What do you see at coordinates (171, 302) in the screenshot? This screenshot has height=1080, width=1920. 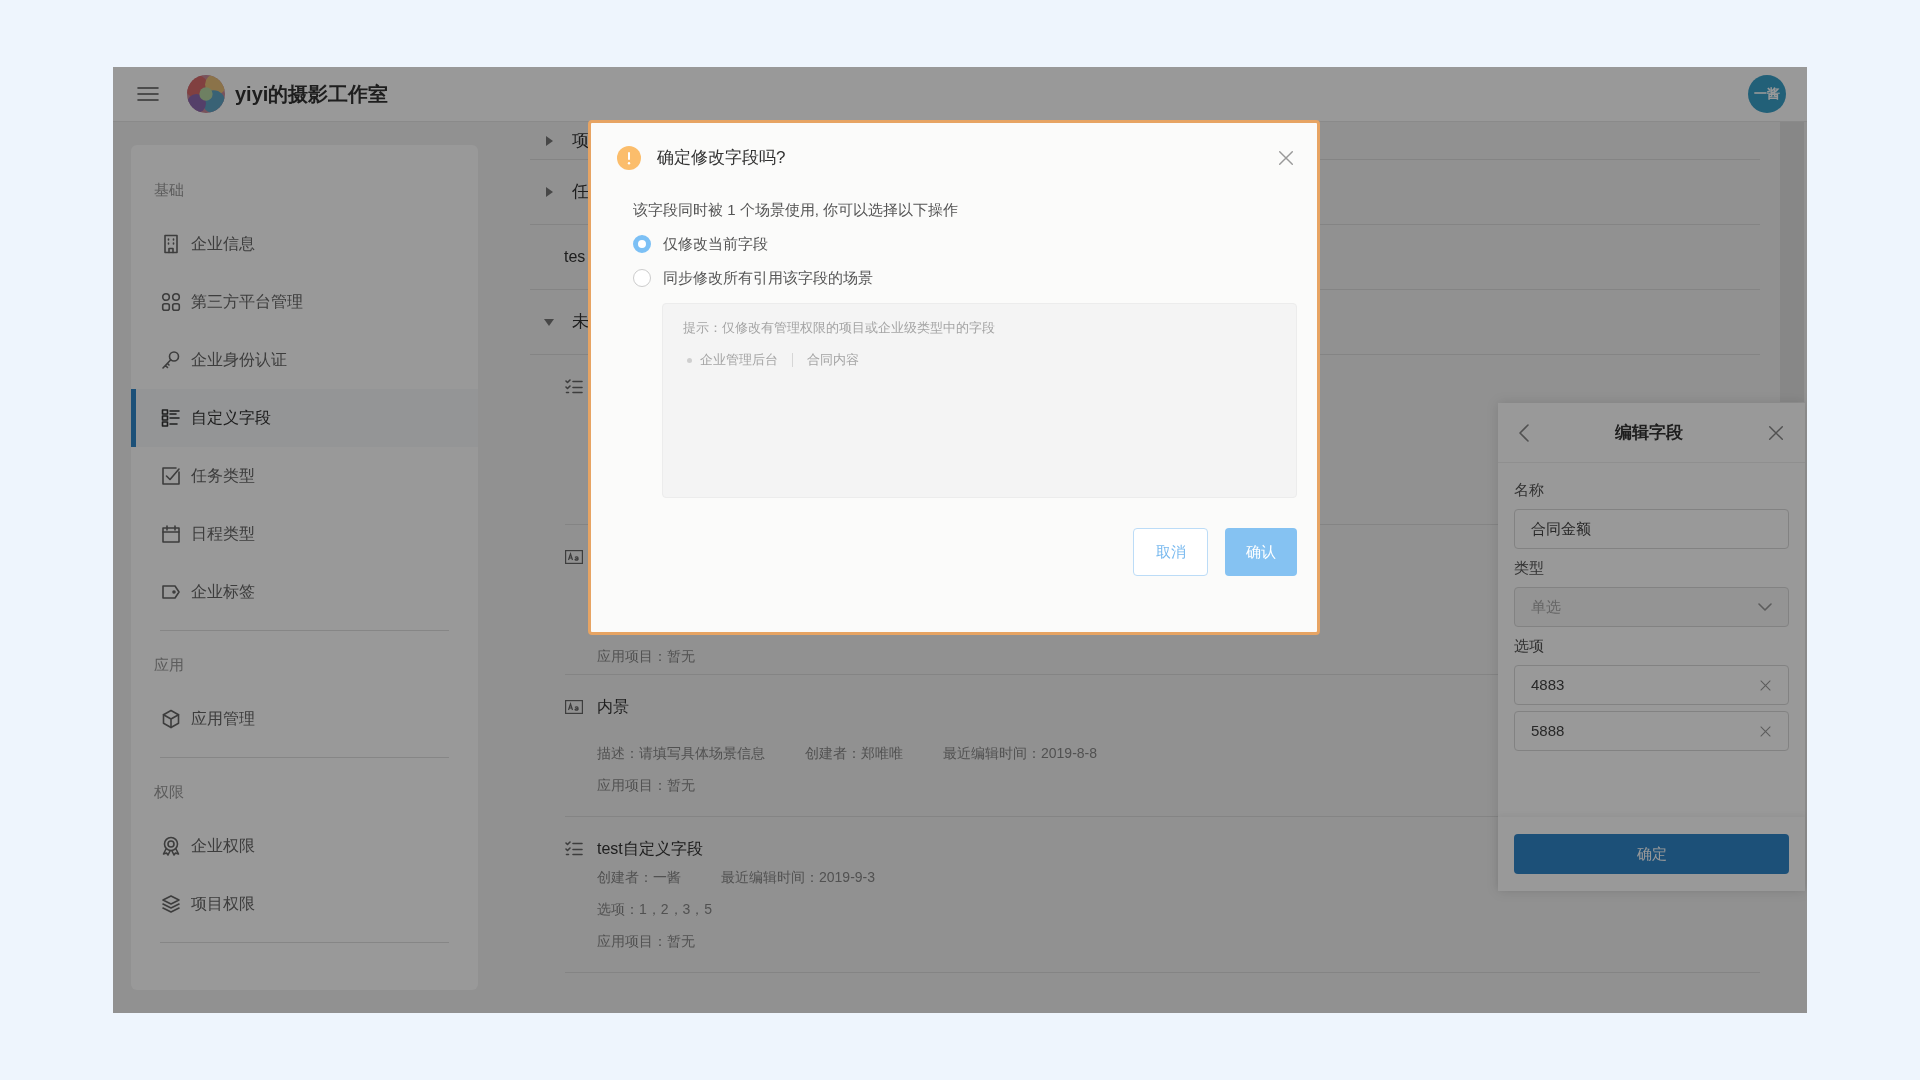 I see `grid-icon` at bounding box center [171, 302].